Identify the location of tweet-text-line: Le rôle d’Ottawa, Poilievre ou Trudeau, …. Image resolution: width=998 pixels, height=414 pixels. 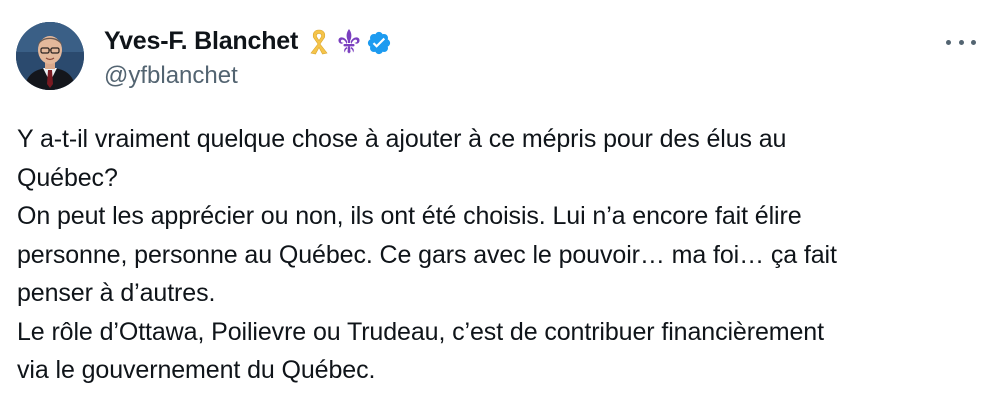
(420, 331).